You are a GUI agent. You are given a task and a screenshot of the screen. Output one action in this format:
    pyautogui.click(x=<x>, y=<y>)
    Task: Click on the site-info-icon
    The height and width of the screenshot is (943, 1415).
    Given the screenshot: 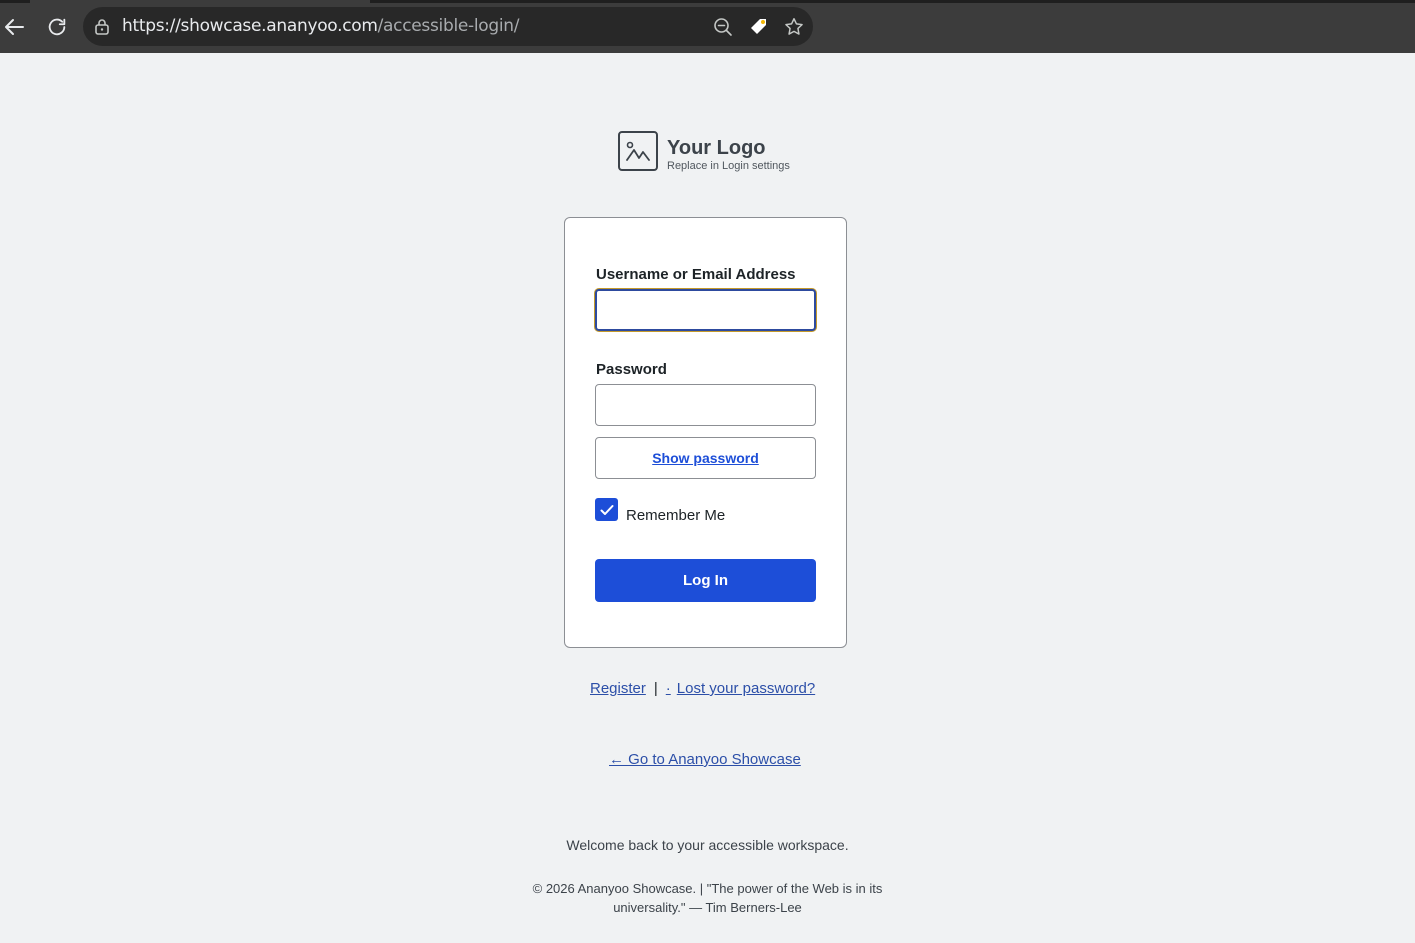 What is the action you would take?
    pyautogui.click(x=102, y=26)
    